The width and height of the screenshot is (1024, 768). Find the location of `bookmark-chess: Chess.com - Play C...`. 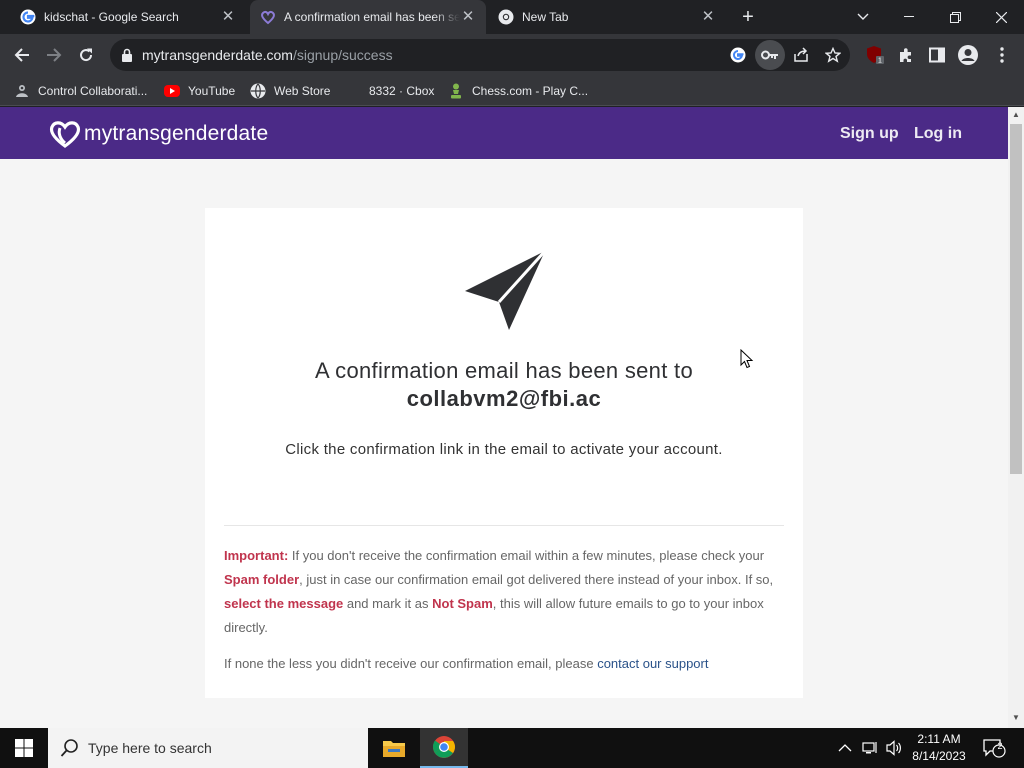

bookmark-chess: Chess.com - Play C... is located at coordinates (518, 91).